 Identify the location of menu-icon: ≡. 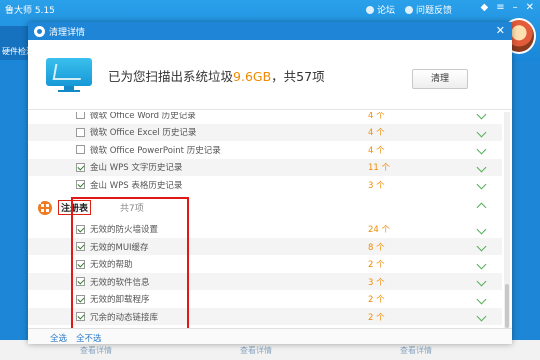
(500, 7).